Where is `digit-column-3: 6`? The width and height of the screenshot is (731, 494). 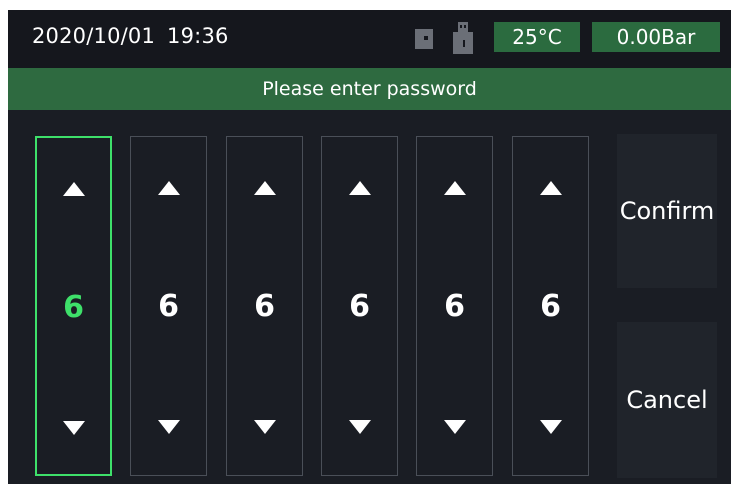
digit-column-3: 6 is located at coordinates (264, 306).